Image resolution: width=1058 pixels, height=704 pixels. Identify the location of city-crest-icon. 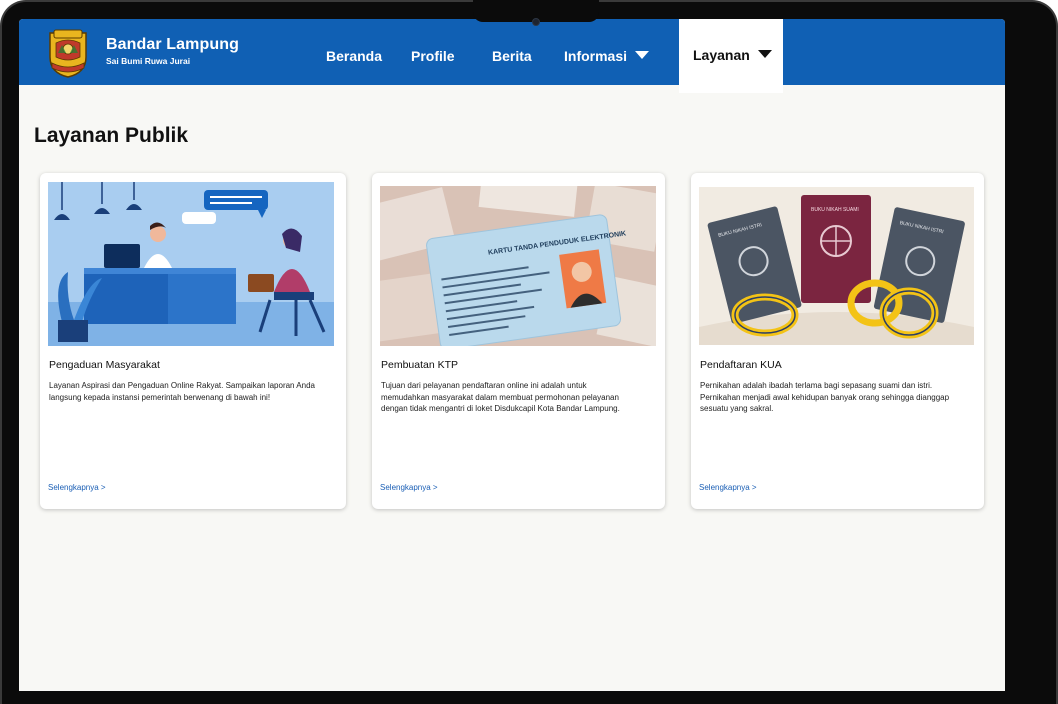
(68, 53).